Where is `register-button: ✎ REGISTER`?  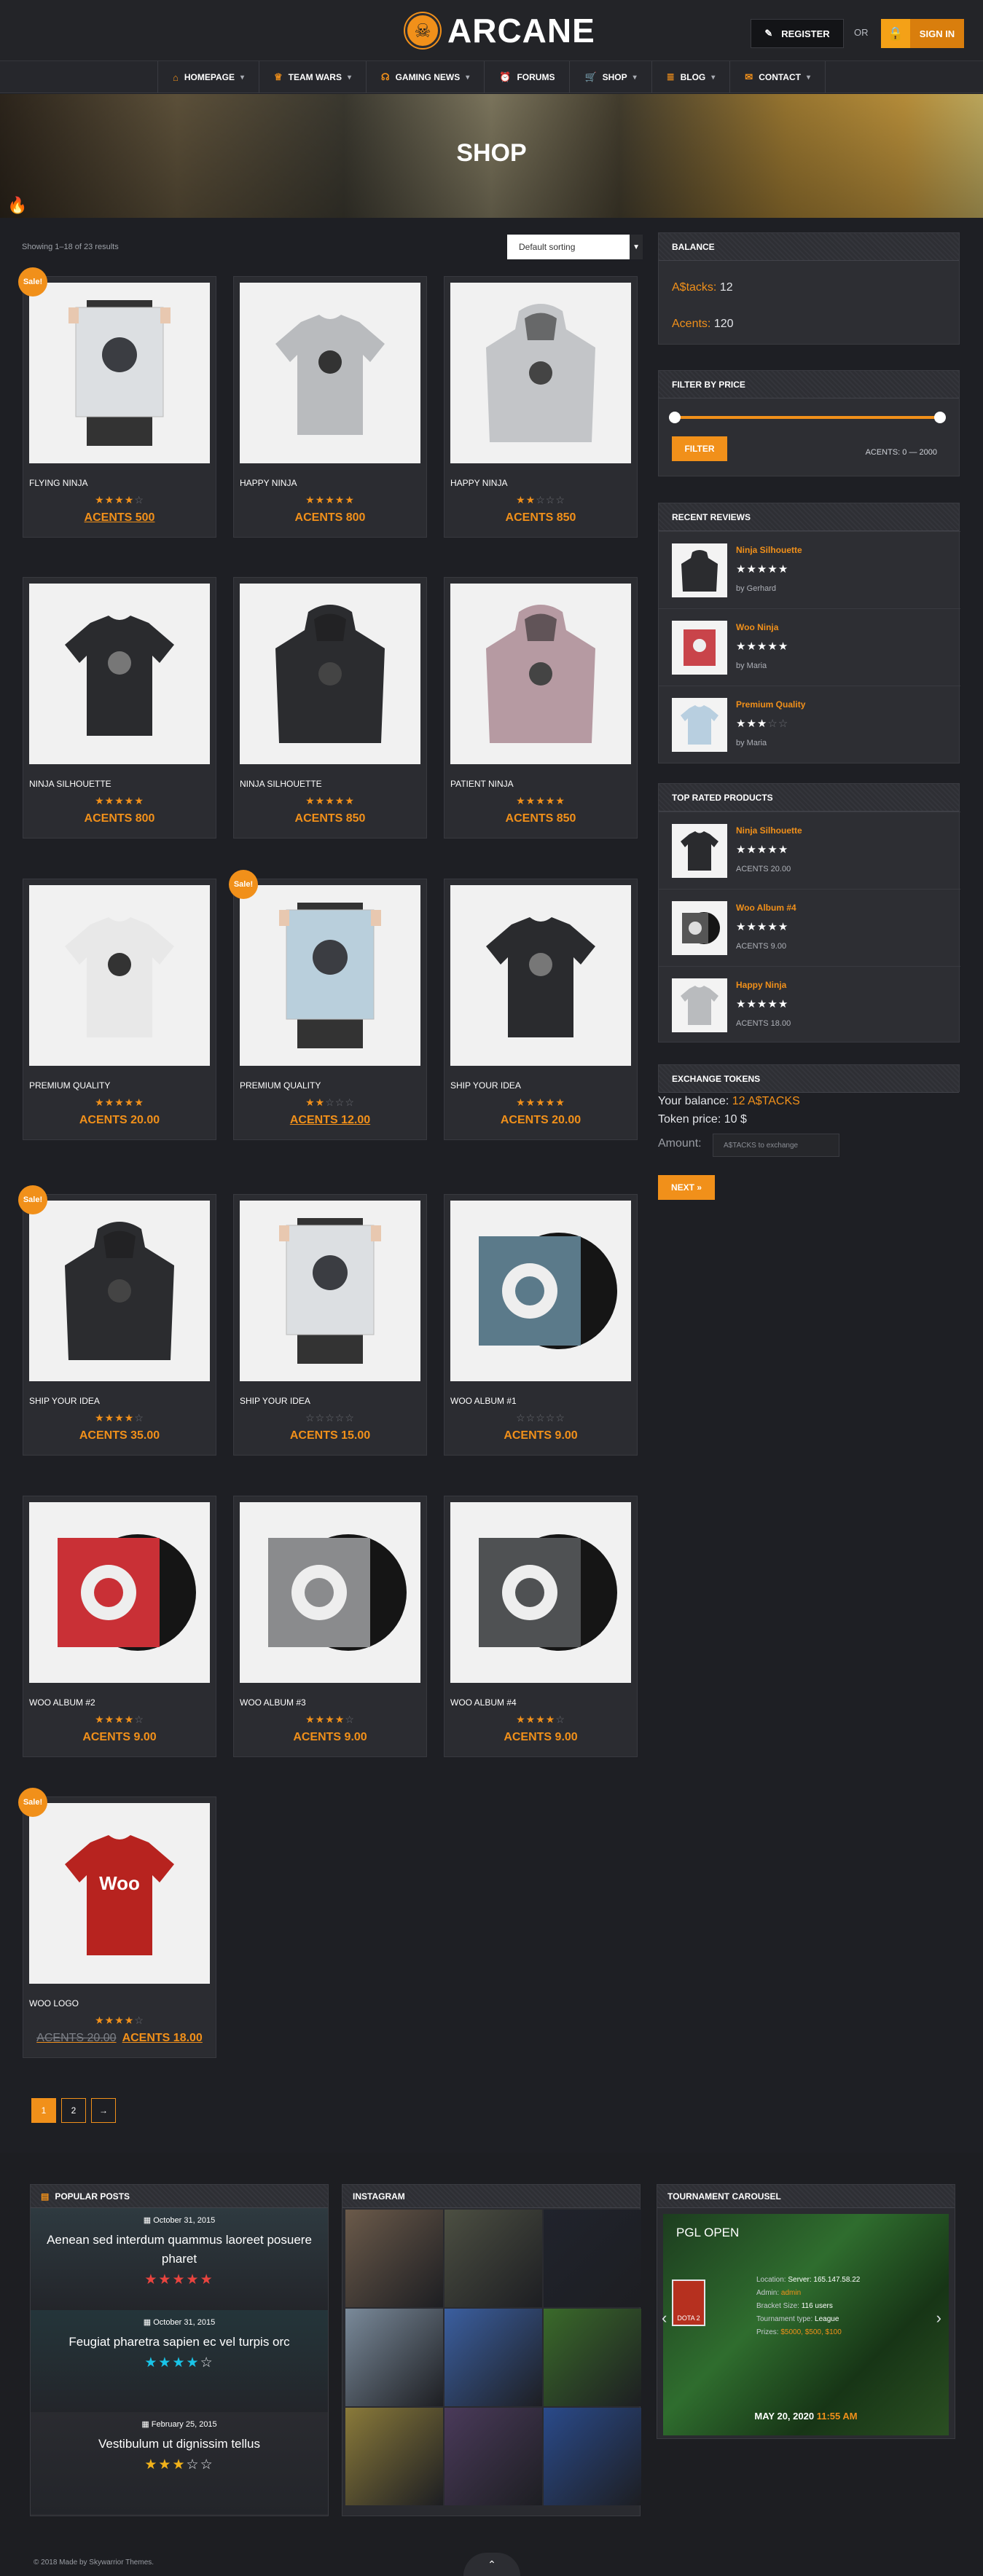 register-button: ✎ REGISTER is located at coordinates (797, 33).